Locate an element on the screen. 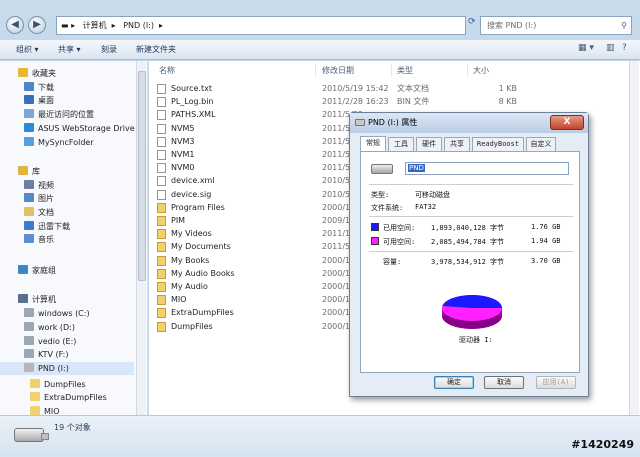 This screenshot has height=457, width=640. used-space-bytes: 1,893,040,128 字节 is located at coordinates (468, 228).